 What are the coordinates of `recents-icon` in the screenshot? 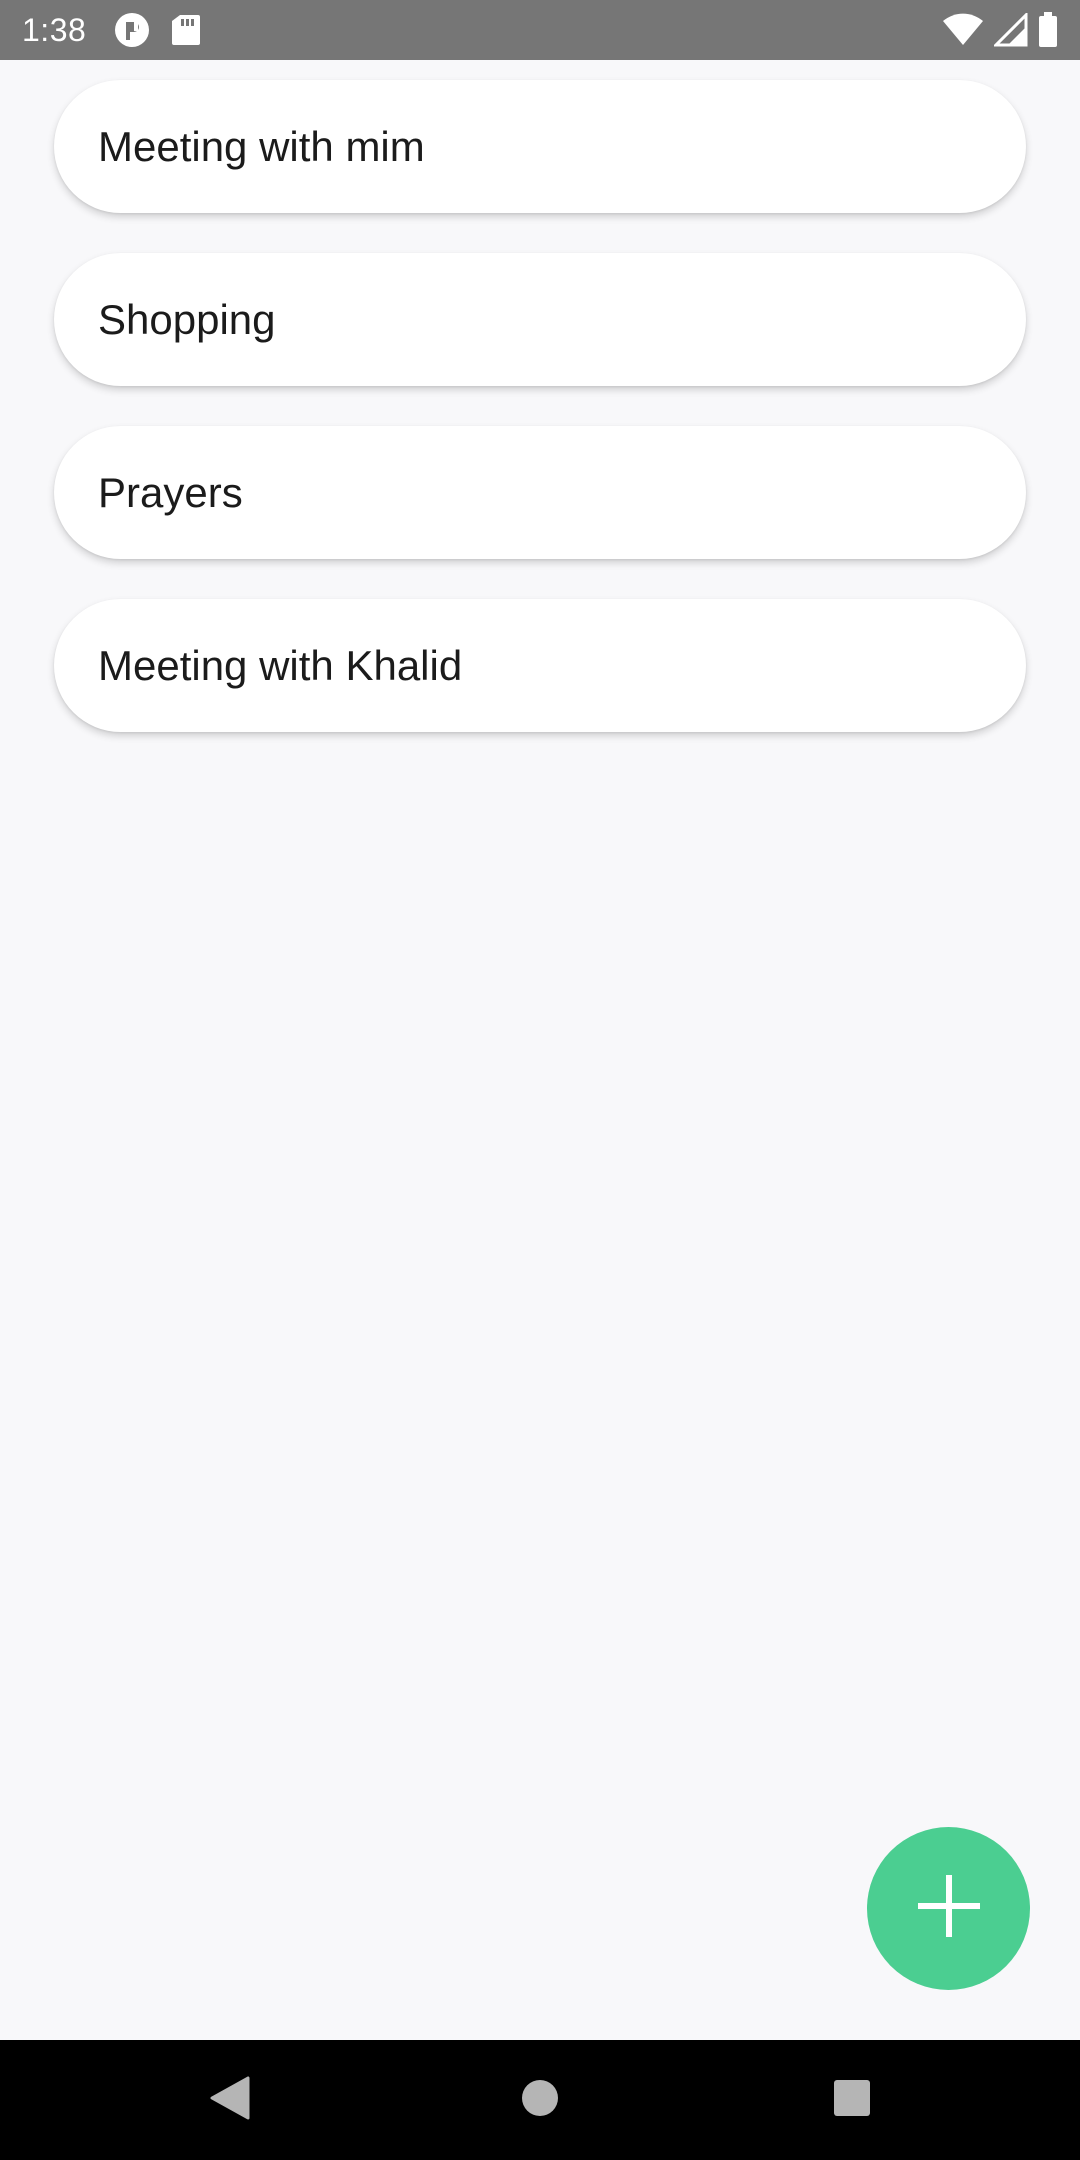 It's located at (852, 2100).